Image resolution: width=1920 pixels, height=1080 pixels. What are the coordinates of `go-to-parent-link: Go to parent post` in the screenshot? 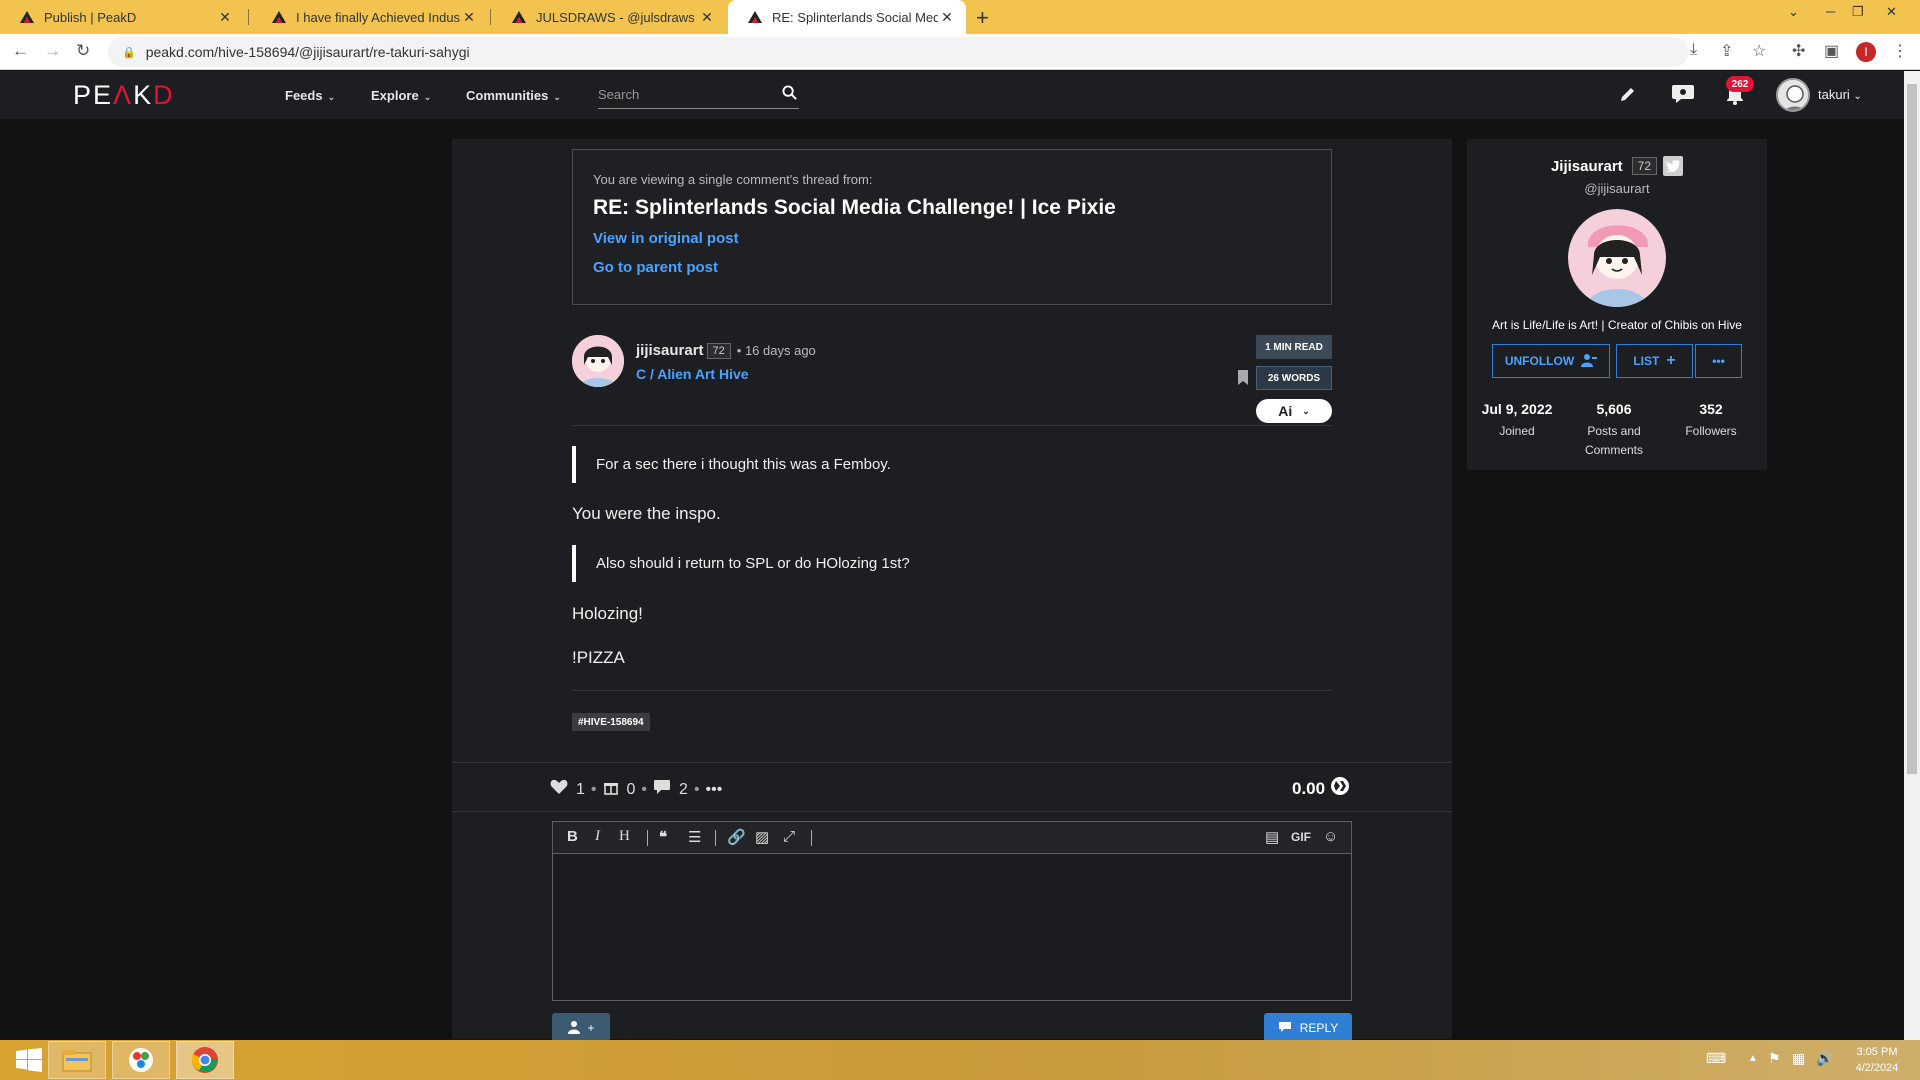 It's located at (952, 267).